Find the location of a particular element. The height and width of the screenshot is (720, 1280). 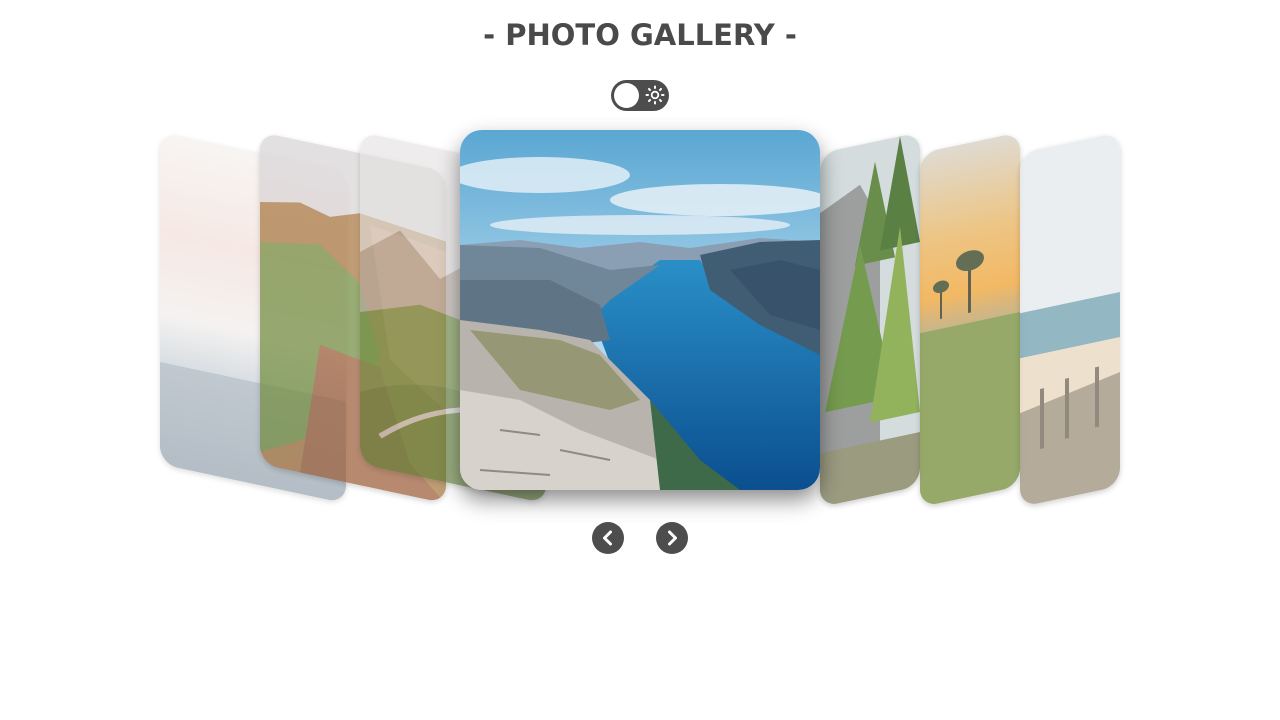

chevron-right-icon is located at coordinates (672, 538).